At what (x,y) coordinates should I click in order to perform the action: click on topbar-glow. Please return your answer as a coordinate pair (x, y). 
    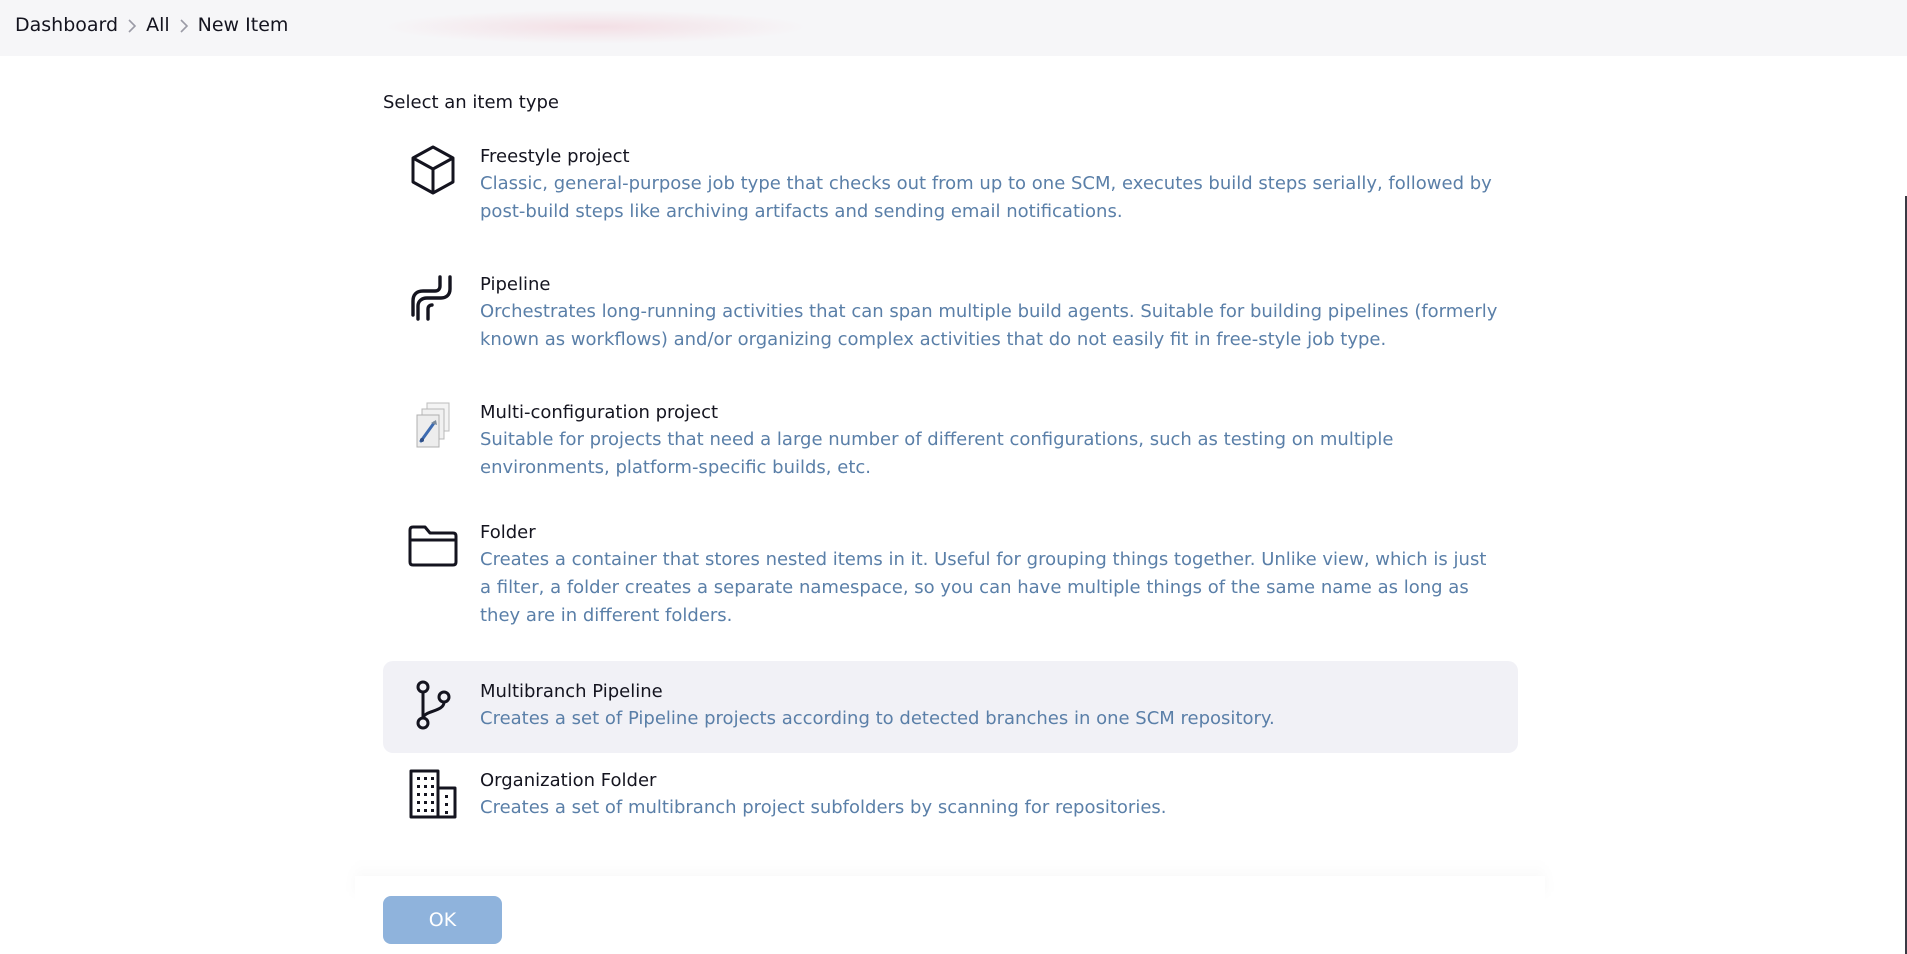
    Looking at the image, I should click on (595, 27).